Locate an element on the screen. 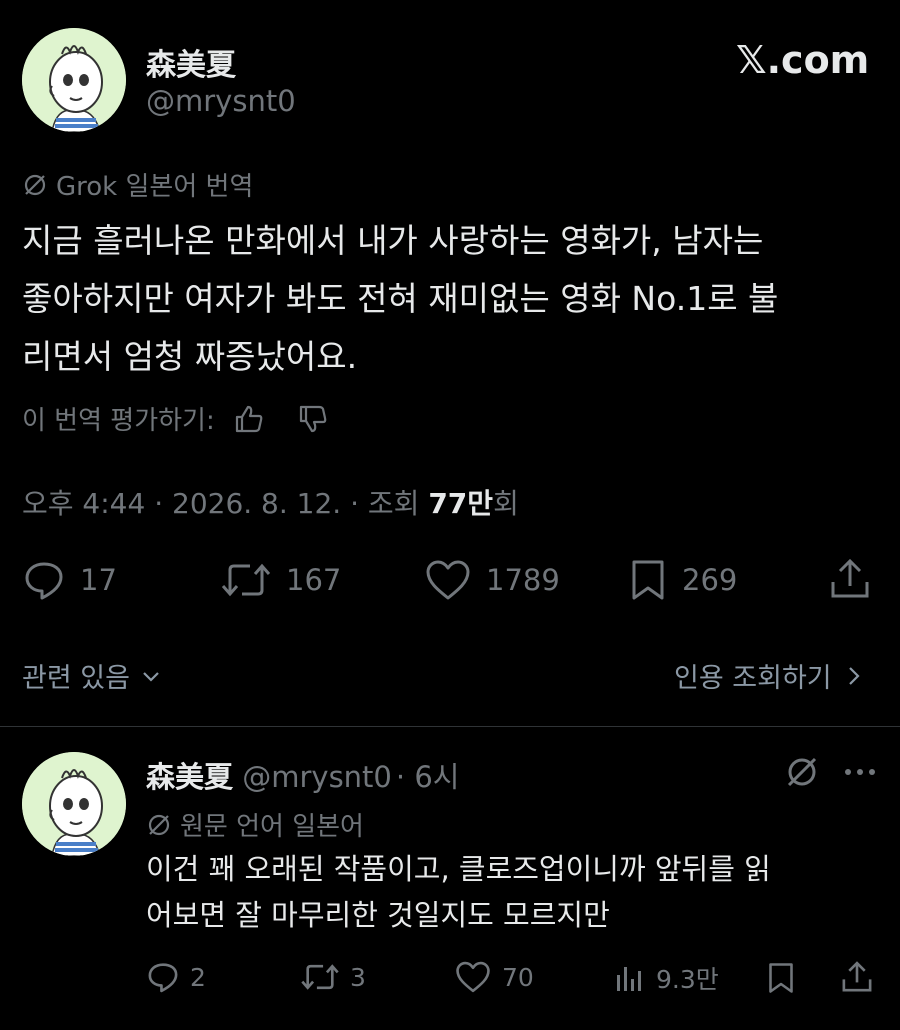 Image resolution: width=900 pixels, height=1030 pixels. reply-text-line: 어보면 잘 마무리한 것일지도 모르지만 is located at coordinates (378, 915).